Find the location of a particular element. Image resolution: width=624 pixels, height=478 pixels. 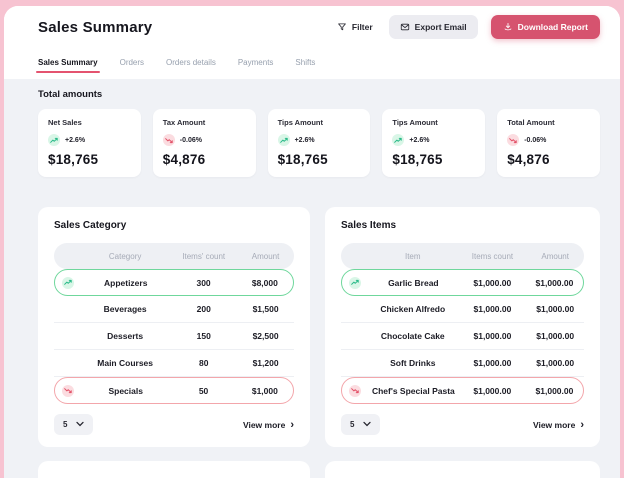

stat-label: Net Sales is located at coordinates (65, 122).